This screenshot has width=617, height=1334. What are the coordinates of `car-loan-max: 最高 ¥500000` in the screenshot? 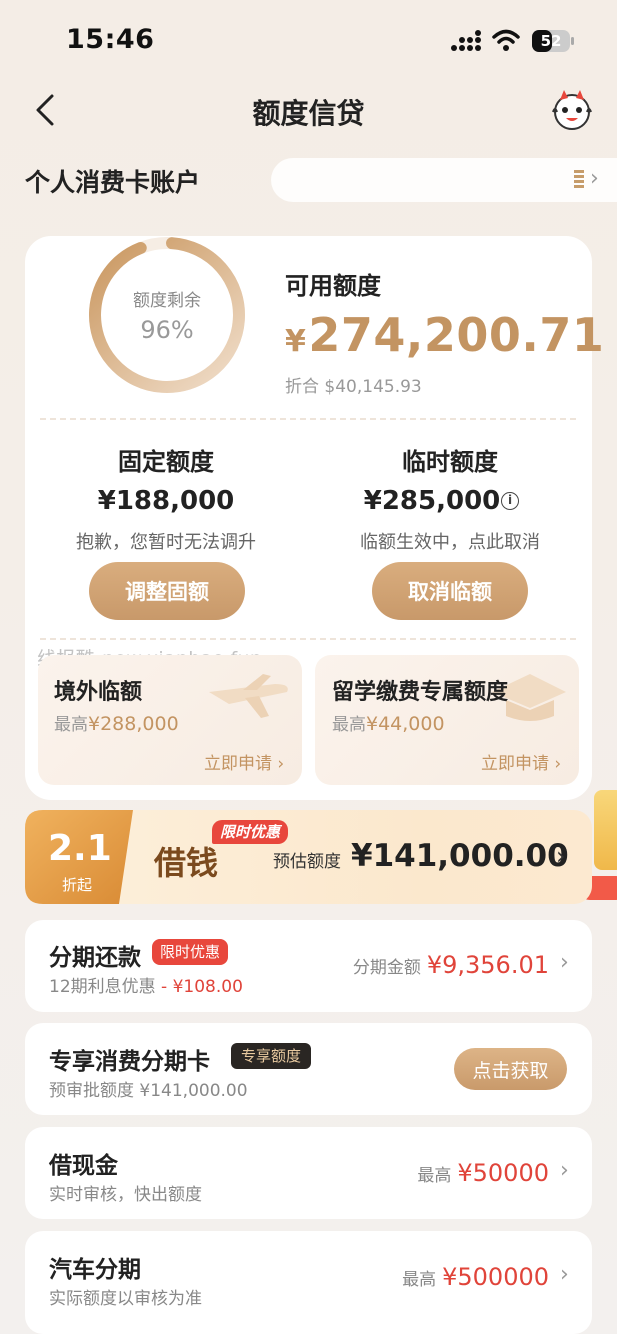 It's located at (475, 1277).